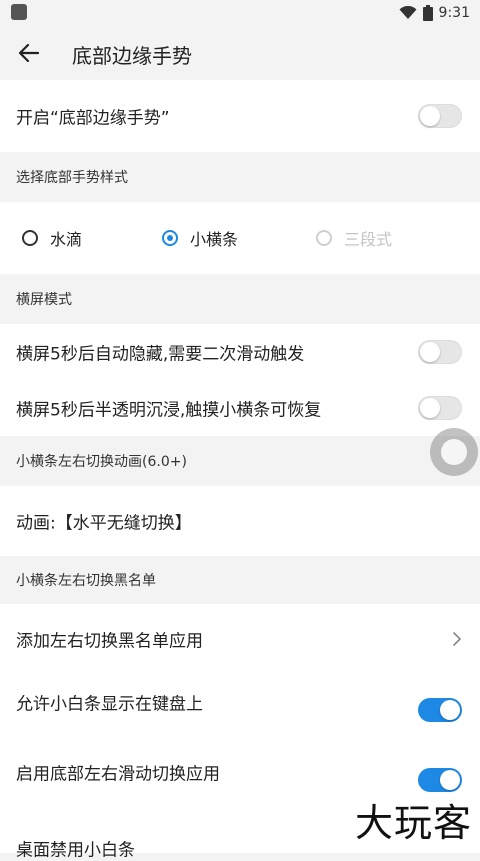 The image size is (480, 861). I want to click on section-style-header: 选择底部手势样式, so click(240, 177).